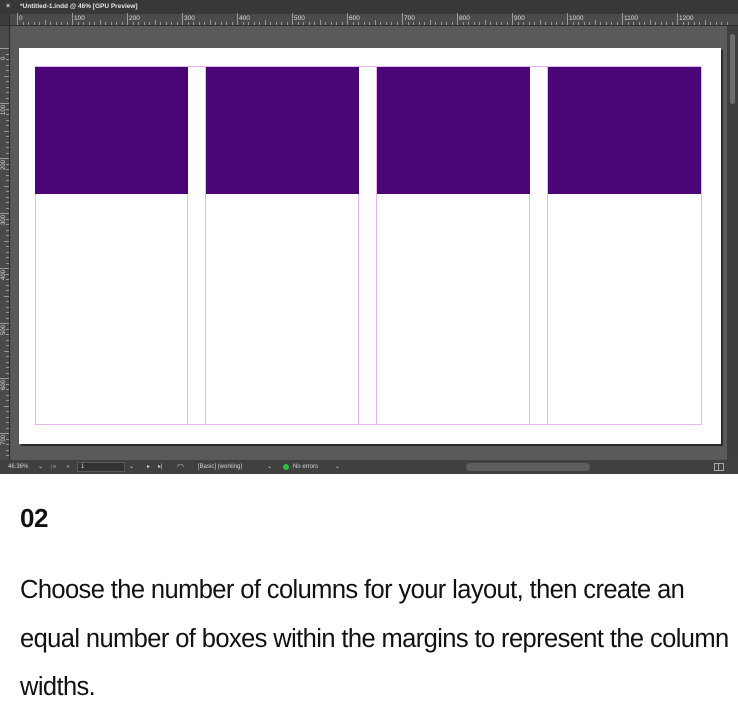 Image resolution: width=738 pixels, height=706 pixels. Describe the element at coordinates (83, 467) in the screenshot. I see `page-number-value: 1` at that location.